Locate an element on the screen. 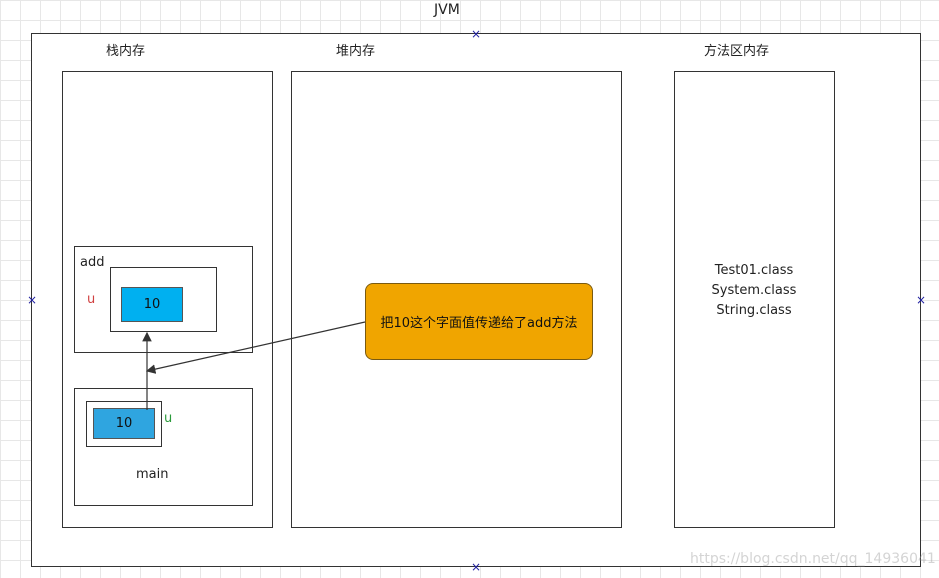 The height and width of the screenshot is (578, 939). method-area-class-list: Test01.class System.class String.class is located at coordinates (754, 291).